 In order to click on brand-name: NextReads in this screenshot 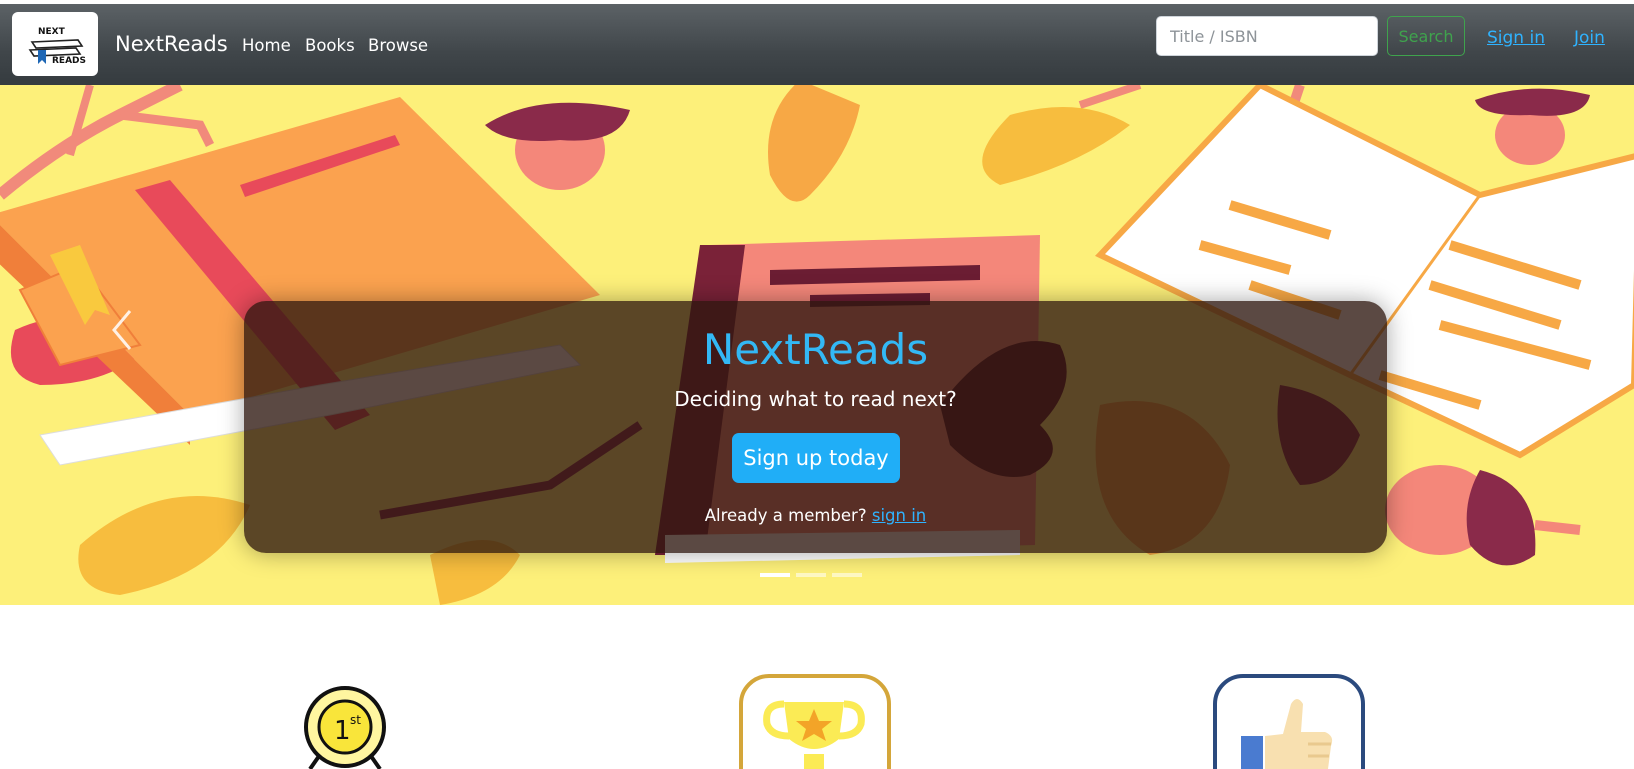, I will do `click(171, 44)`.